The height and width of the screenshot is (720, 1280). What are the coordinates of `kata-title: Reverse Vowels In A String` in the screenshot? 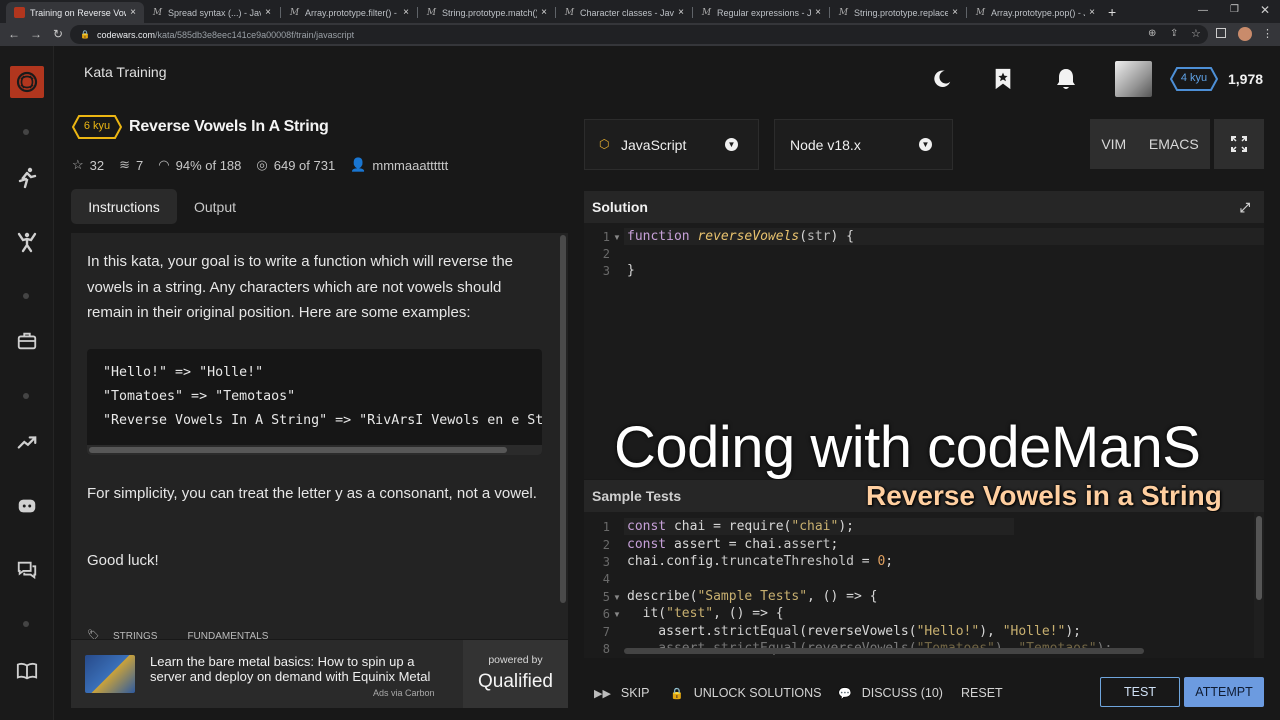 It's located at (229, 126).